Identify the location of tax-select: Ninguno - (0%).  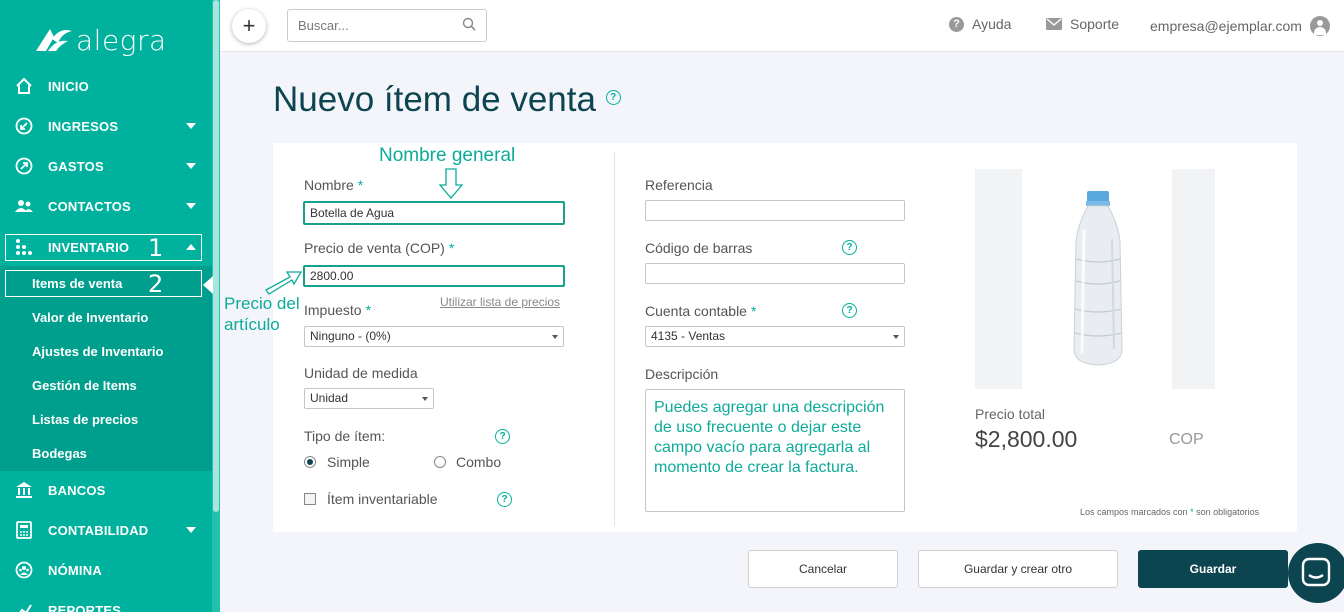
(434, 336).